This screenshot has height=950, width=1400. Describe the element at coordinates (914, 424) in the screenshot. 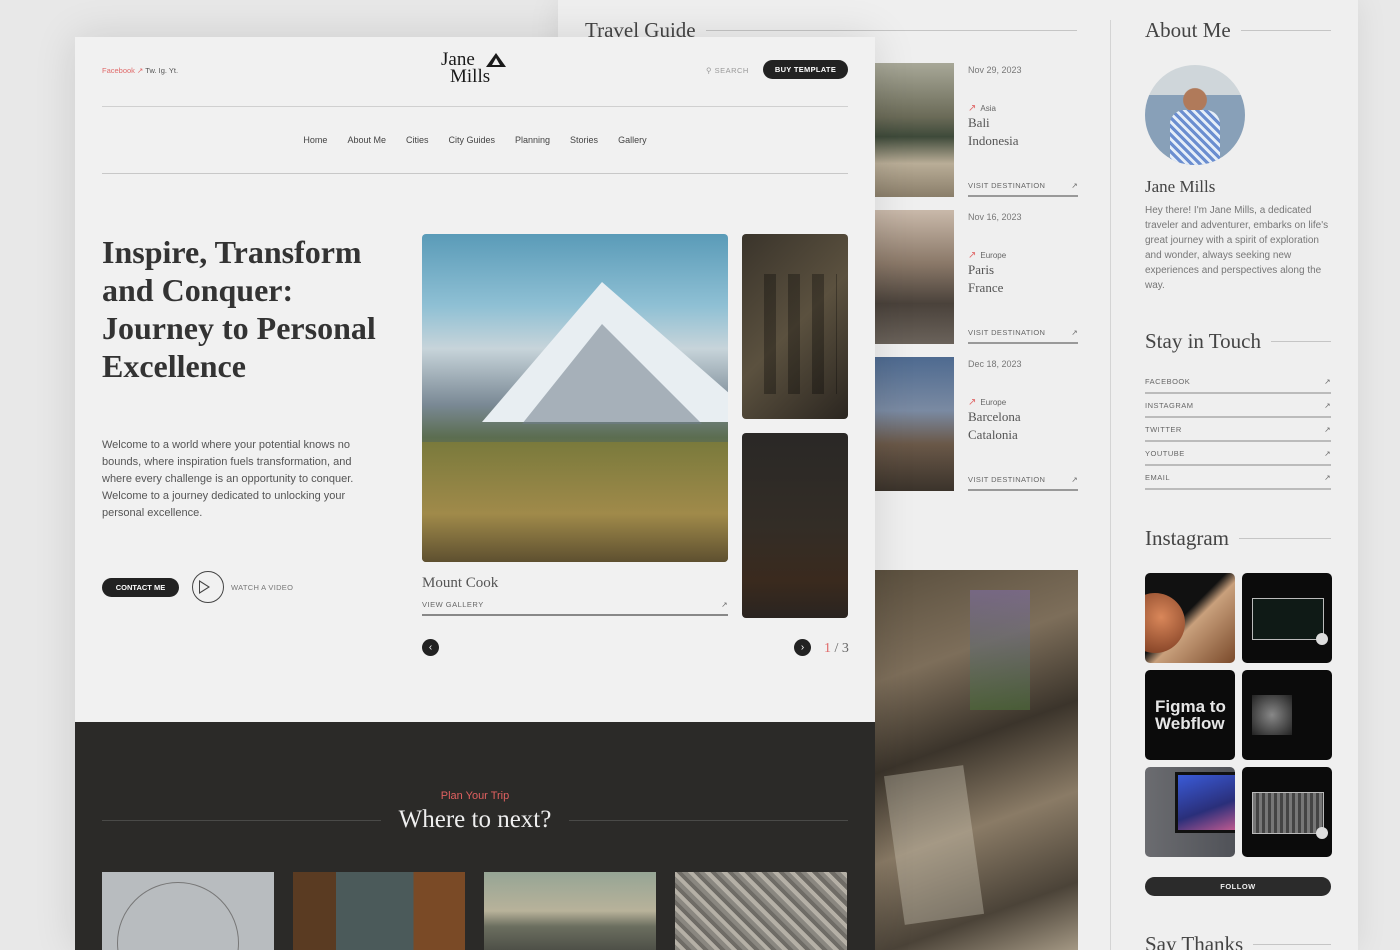

I see `barcelona-image` at that location.